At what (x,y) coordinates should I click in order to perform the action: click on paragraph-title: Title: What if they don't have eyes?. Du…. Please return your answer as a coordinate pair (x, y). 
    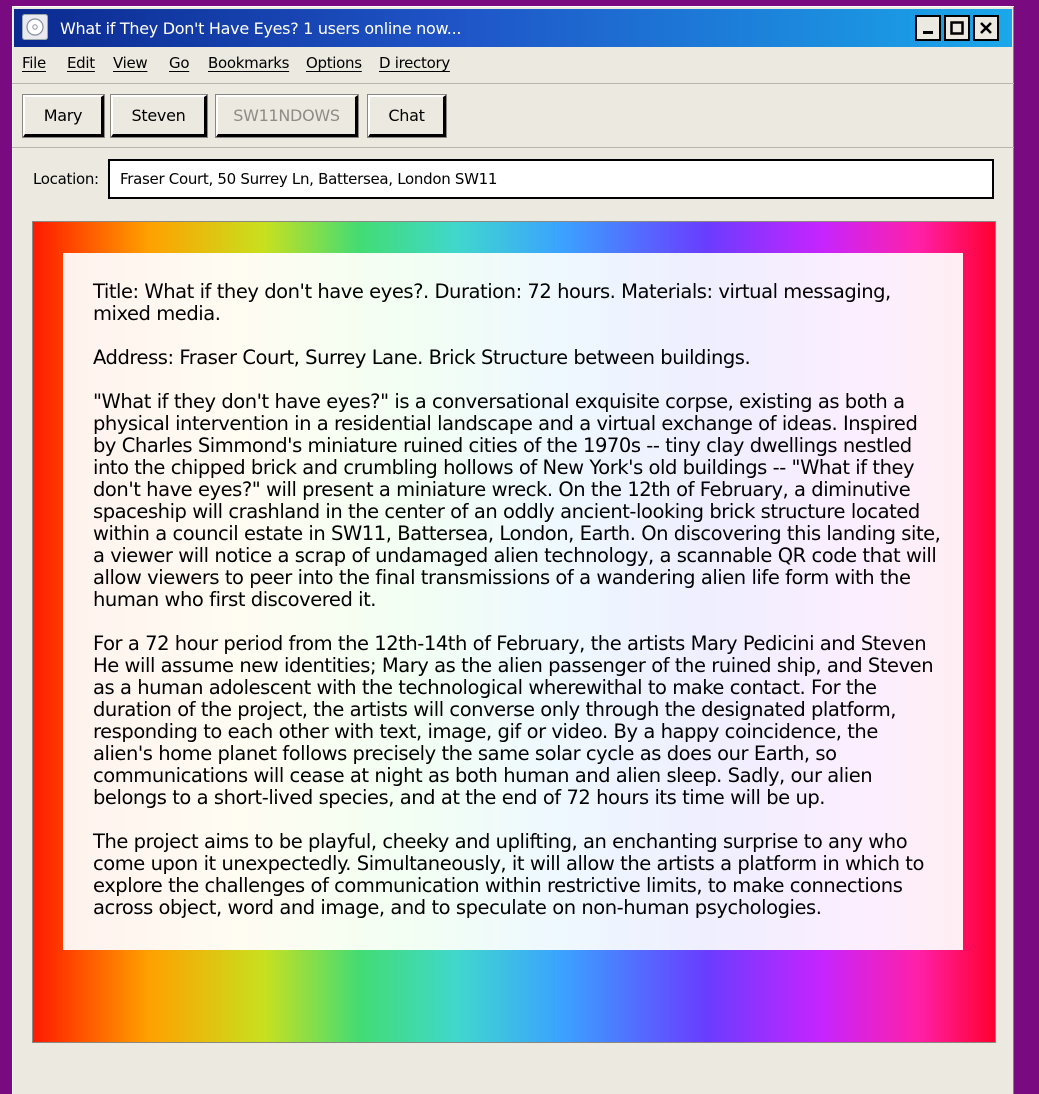
    Looking at the image, I should click on (492, 302).